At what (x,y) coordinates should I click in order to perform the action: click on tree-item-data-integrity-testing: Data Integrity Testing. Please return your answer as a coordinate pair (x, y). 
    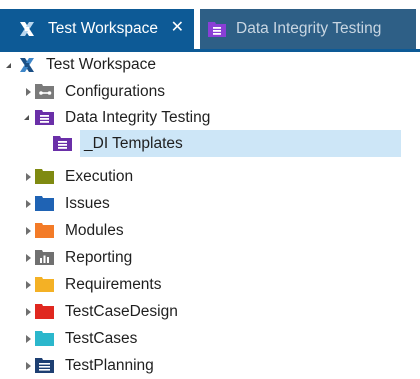
    Looking at the image, I should click on (210, 118).